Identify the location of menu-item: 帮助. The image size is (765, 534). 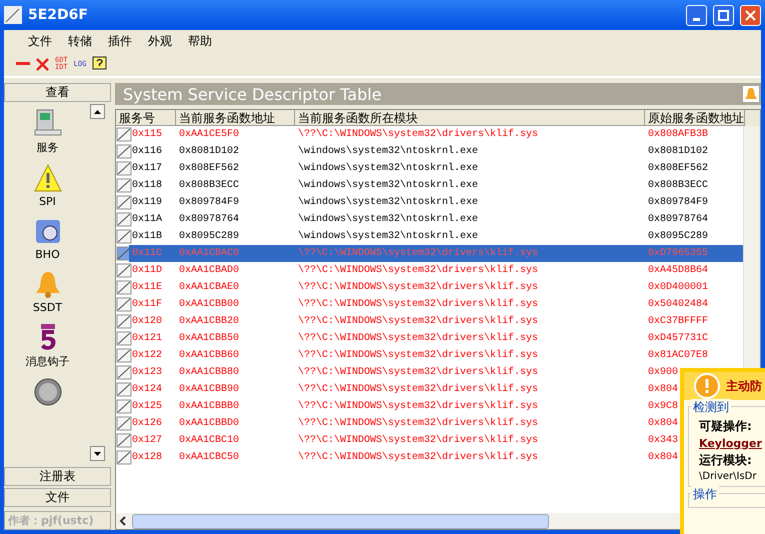
(200, 41).